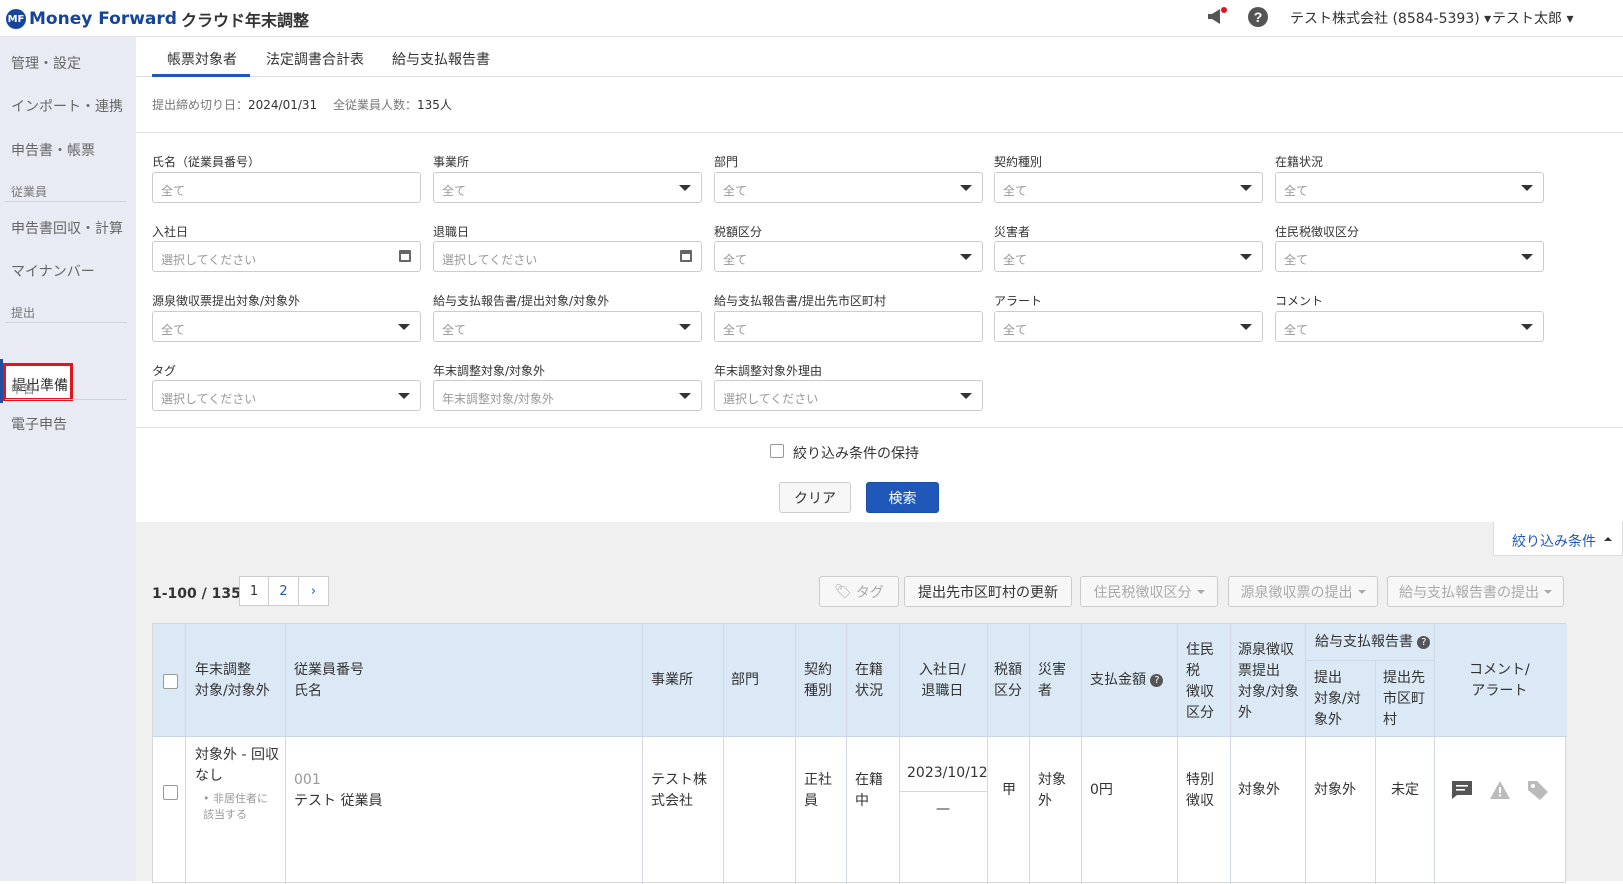 The width and height of the screenshot is (1623, 884). I want to click on resident-tax-button-label: 住民税徴収区分, so click(1142, 592).